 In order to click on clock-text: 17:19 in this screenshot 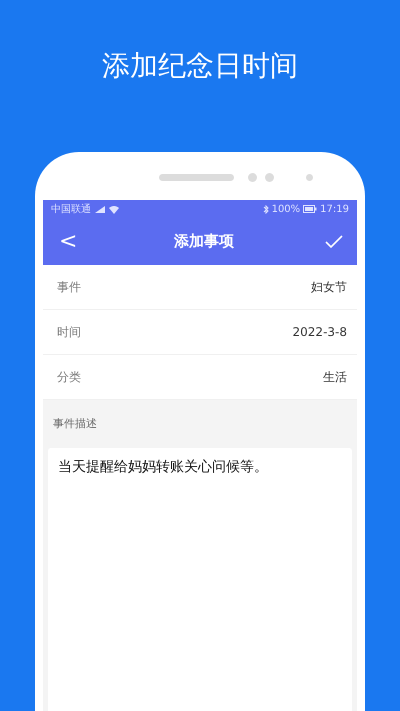, I will do `click(334, 209)`.